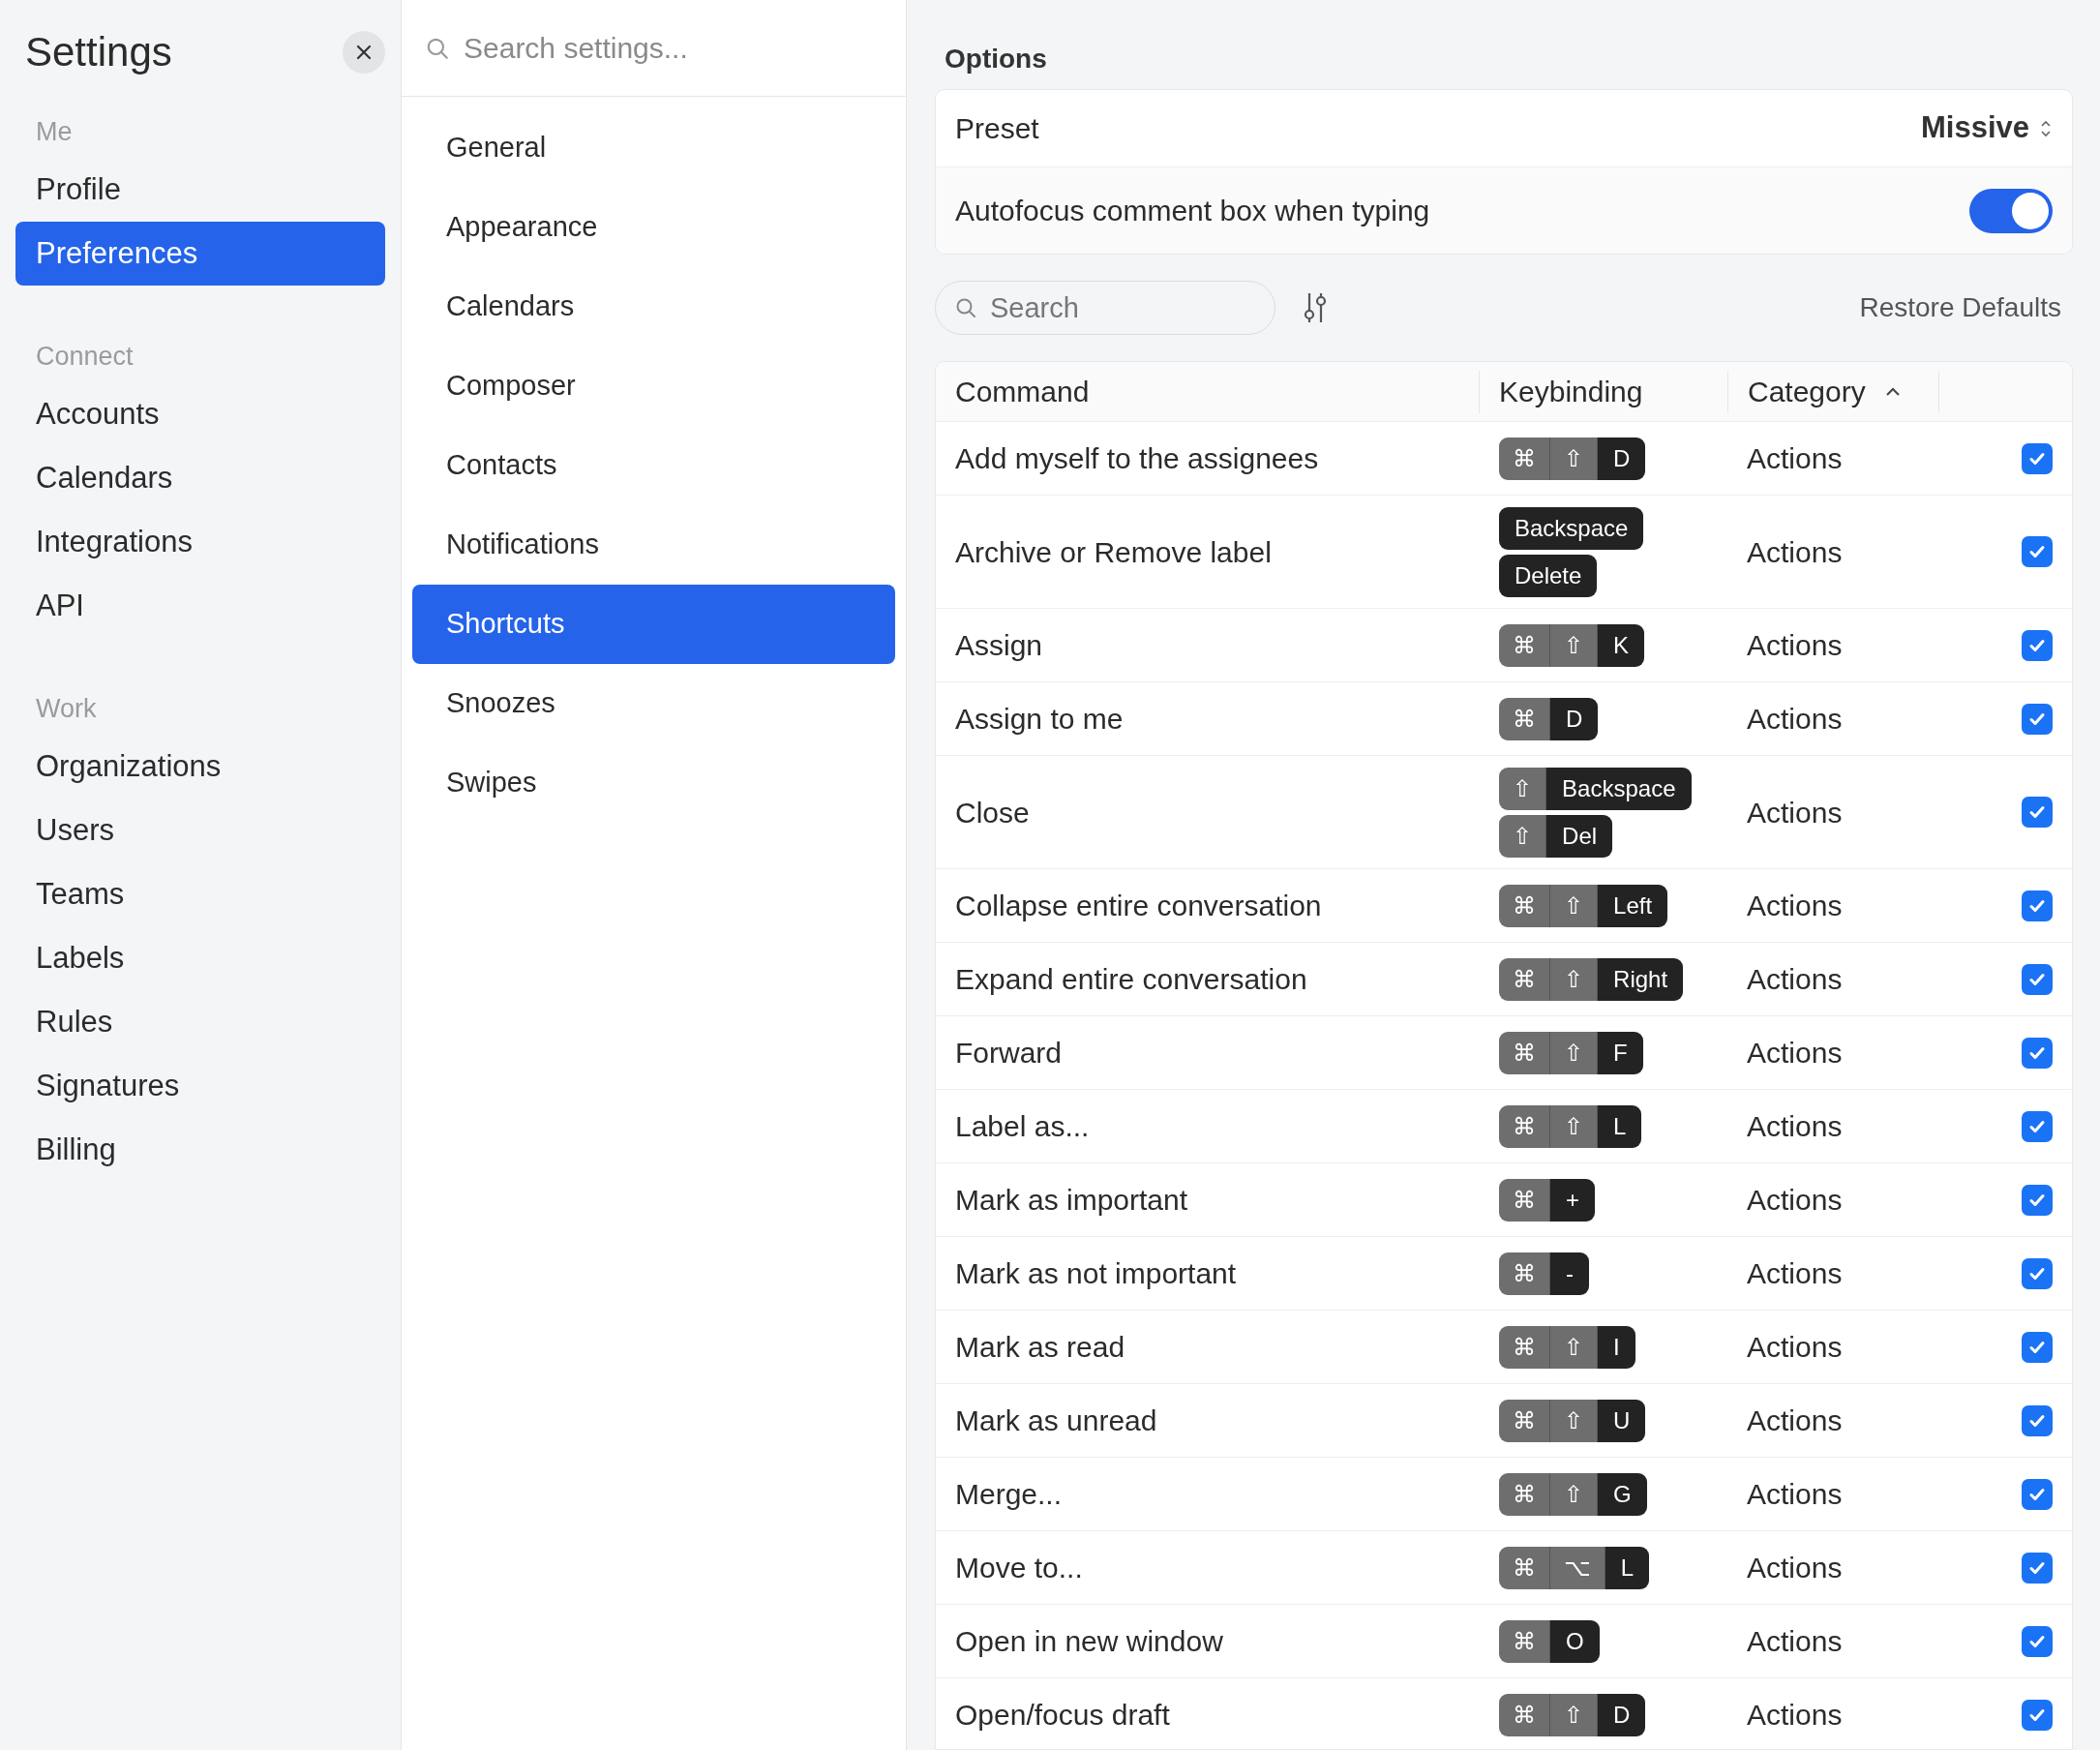  Describe the element at coordinates (996, 59) in the screenshot. I see `options-heading: Options` at that location.